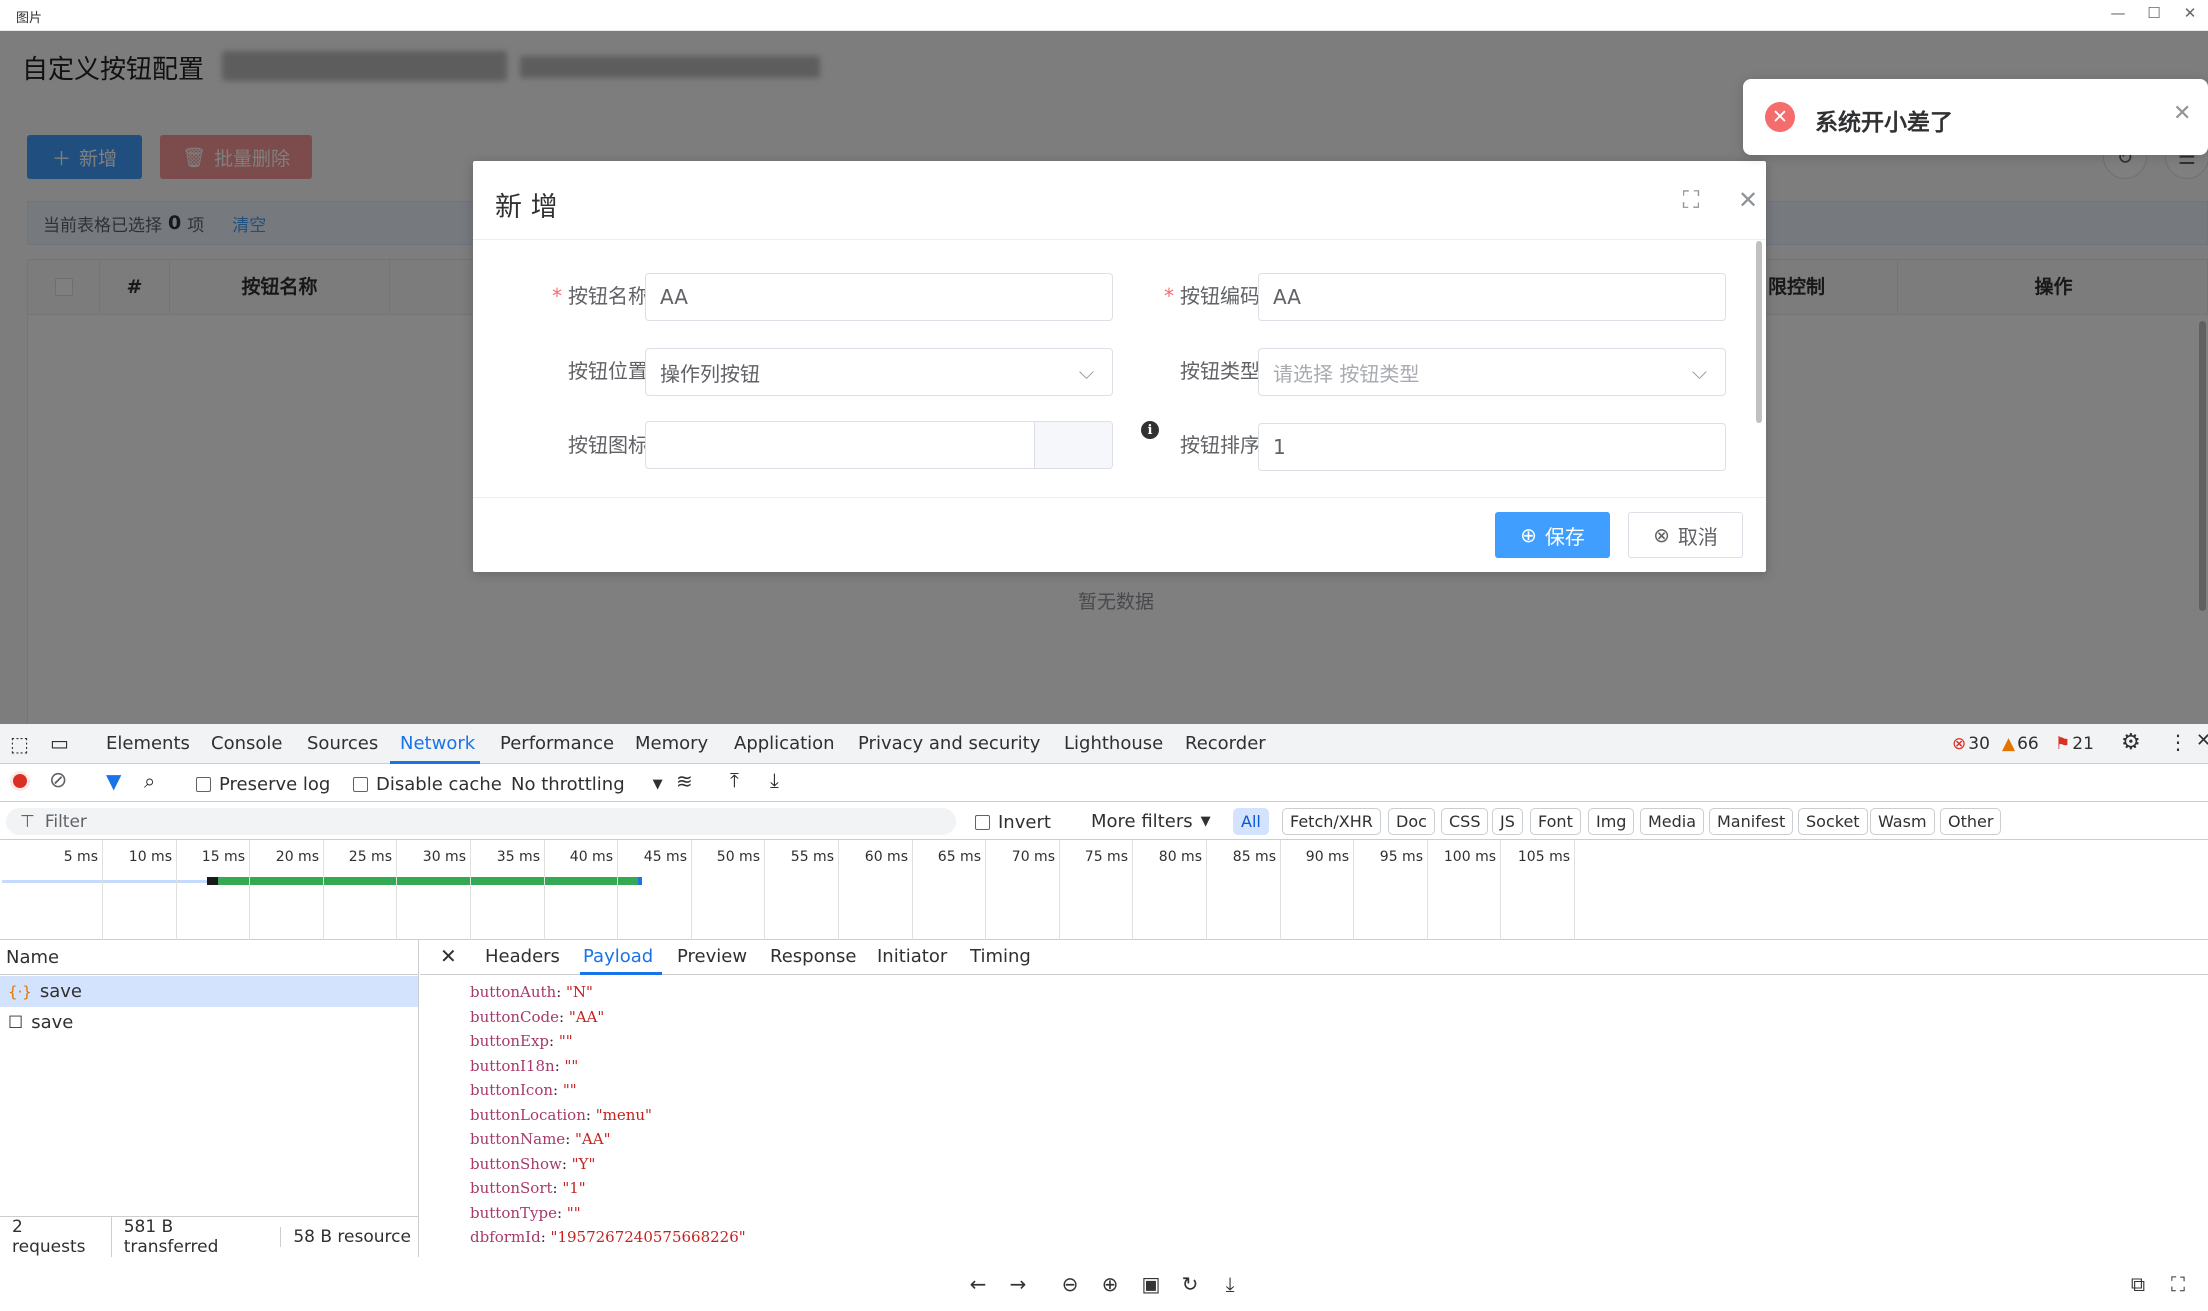 The height and width of the screenshot is (1311, 2208). What do you see at coordinates (949, 743) in the screenshot?
I see `tab-privacy: Privacy and security` at bounding box center [949, 743].